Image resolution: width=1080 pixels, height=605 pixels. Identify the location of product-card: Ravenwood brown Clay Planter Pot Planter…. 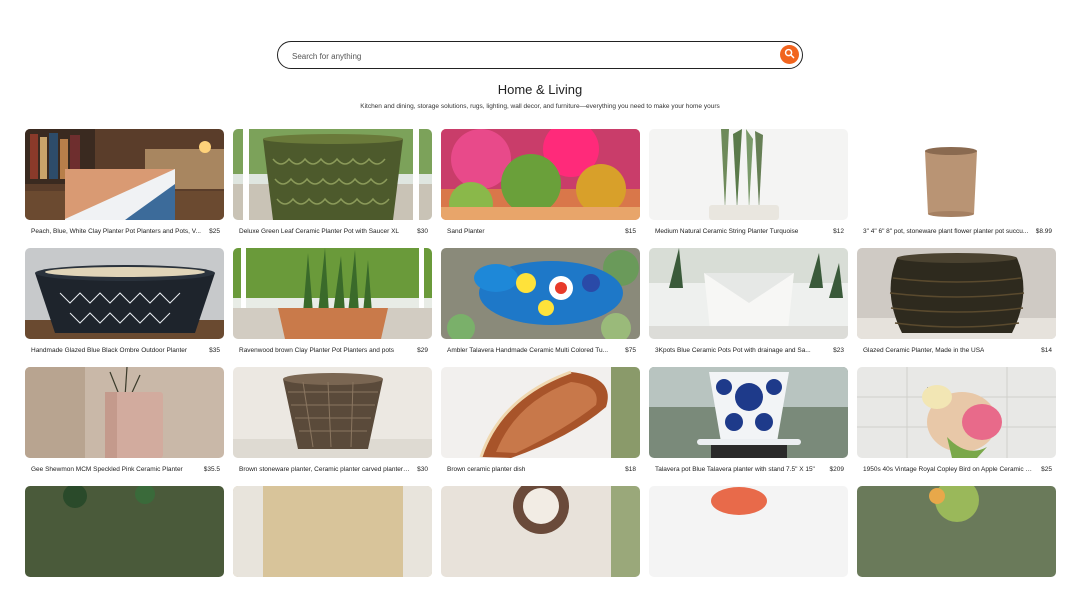
(332, 307).